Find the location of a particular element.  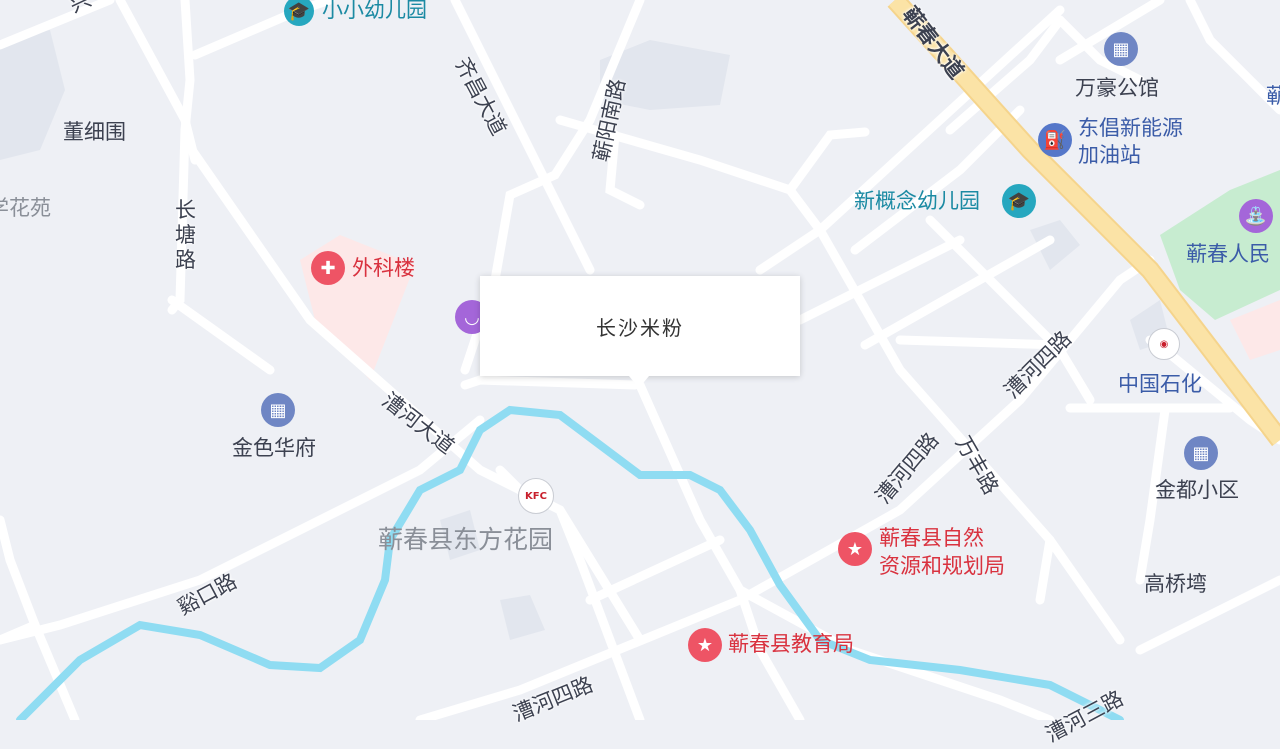

location-popup: 长沙米粉 is located at coordinates (640, 326).